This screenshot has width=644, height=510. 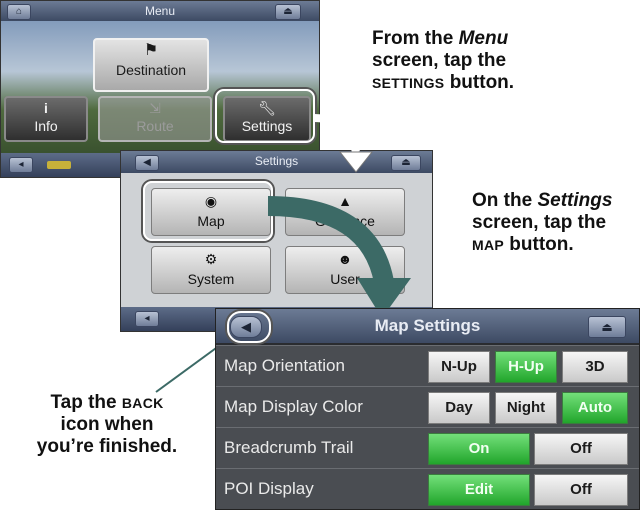 What do you see at coordinates (459, 367) in the screenshot?
I see `n-up-option: N-Up` at bounding box center [459, 367].